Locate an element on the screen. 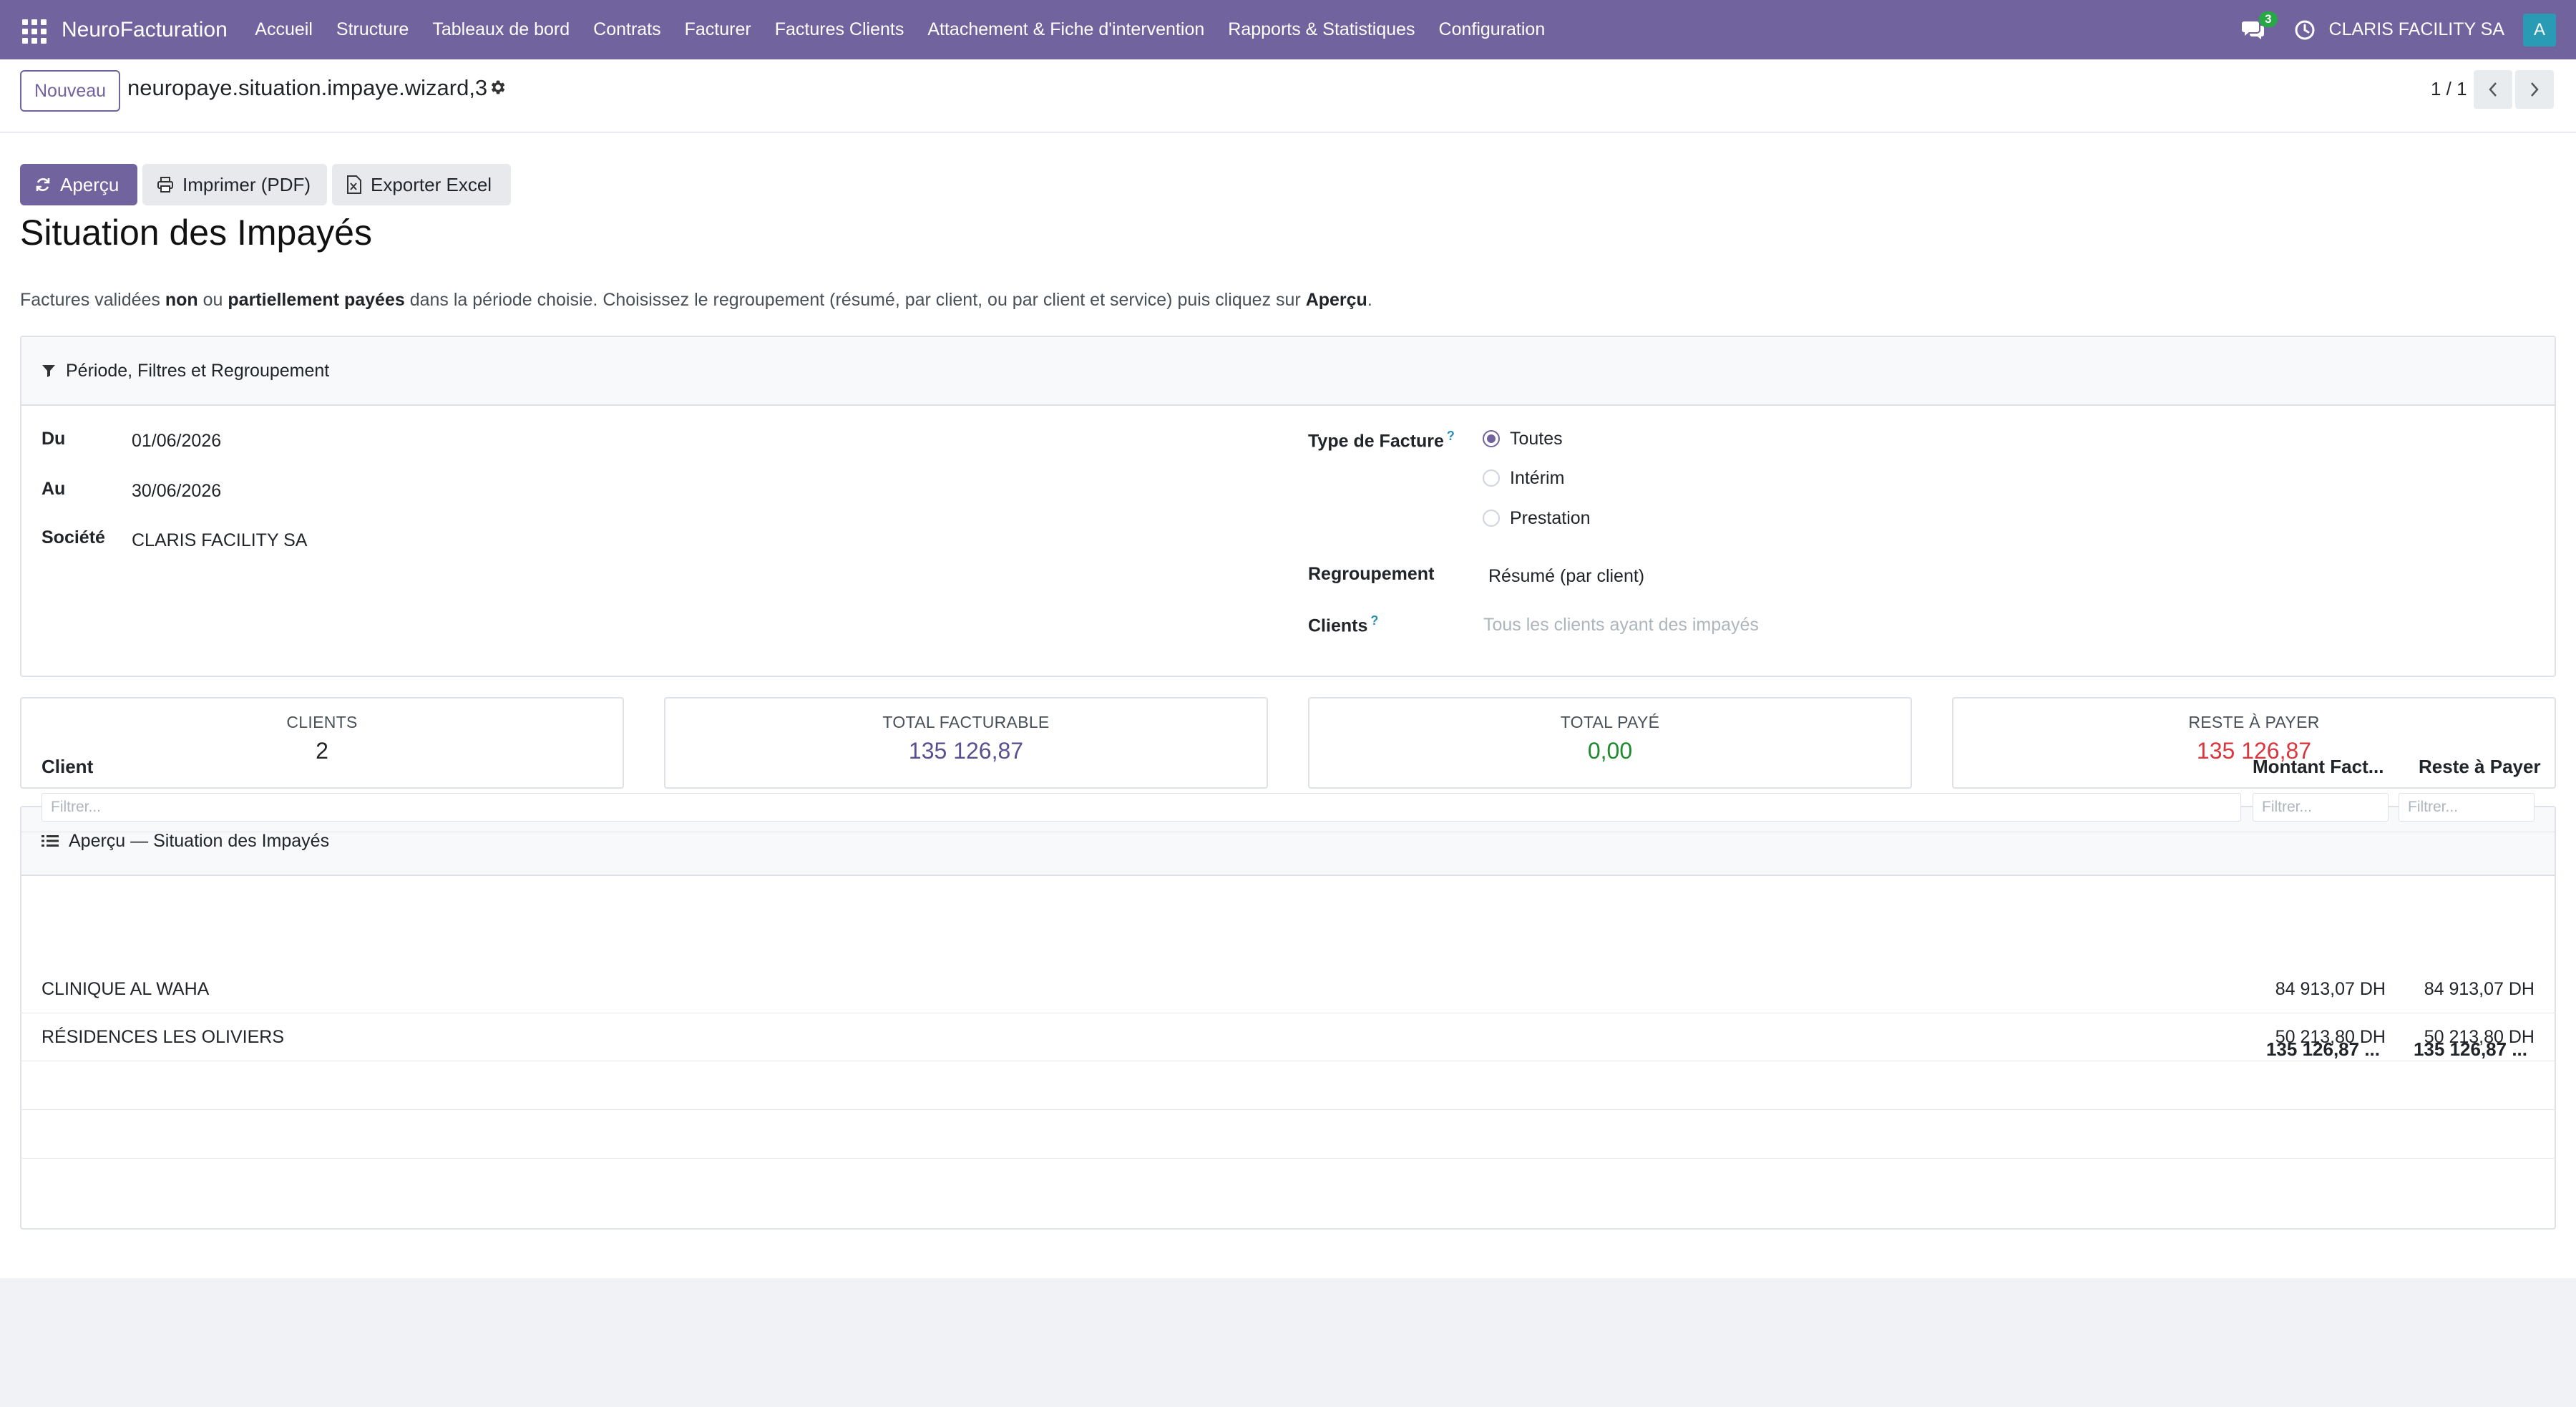  company-field: CLARIS FACILITY SA is located at coordinates (219, 540).